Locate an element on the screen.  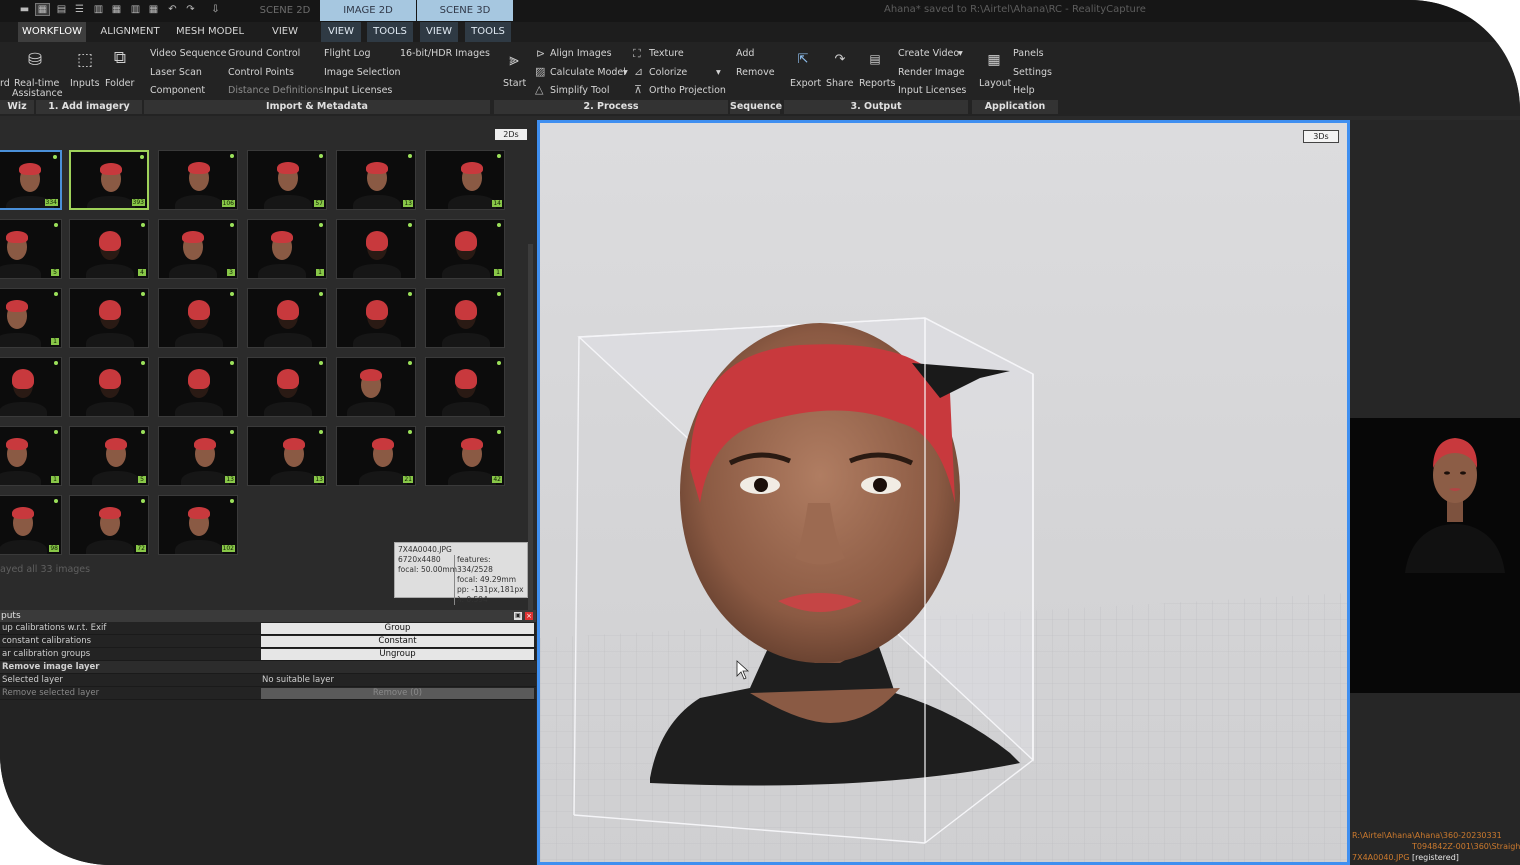
context-tab-scene3d: SCENE 3D is located at coordinates (465, 10).